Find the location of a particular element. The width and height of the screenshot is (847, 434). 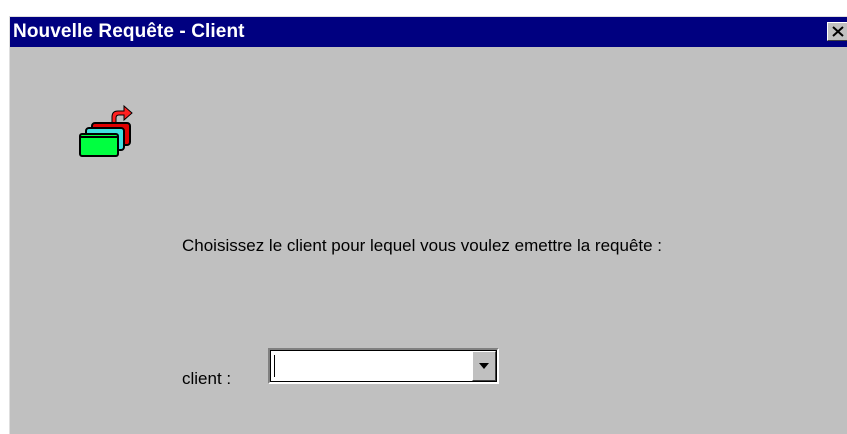

close-icon is located at coordinates (838, 31).